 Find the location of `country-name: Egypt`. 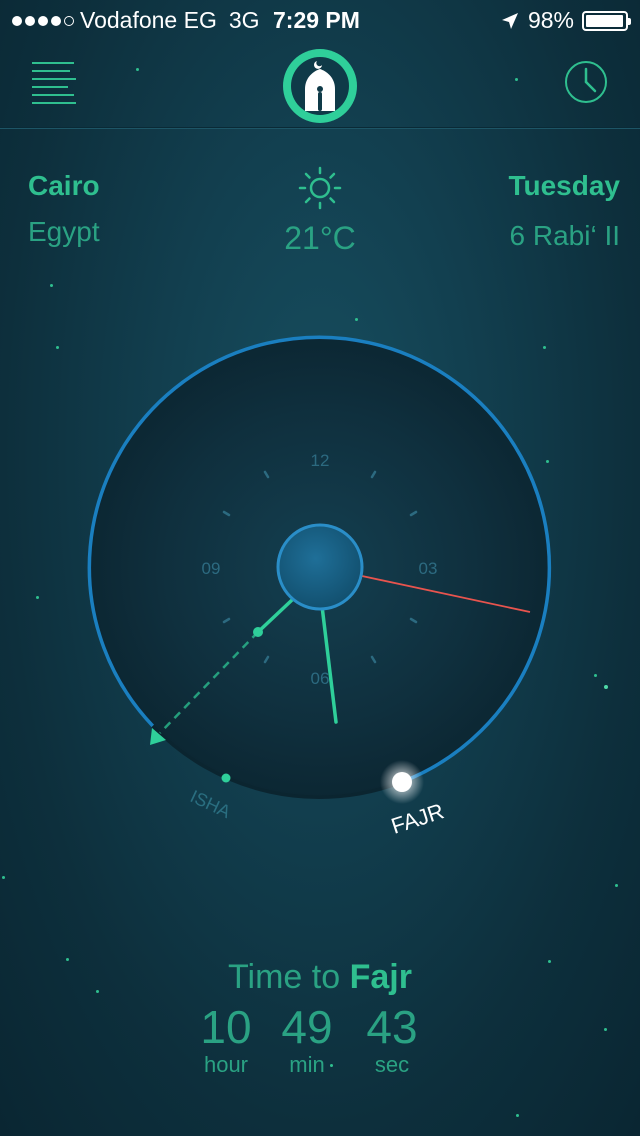

country-name: Egypt is located at coordinates (64, 231).